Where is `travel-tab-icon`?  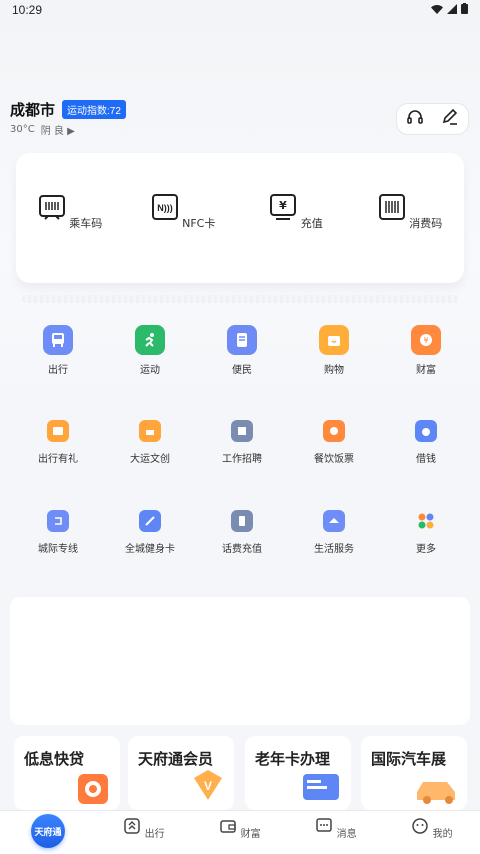 travel-tab-icon is located at coordinates (132, 826).